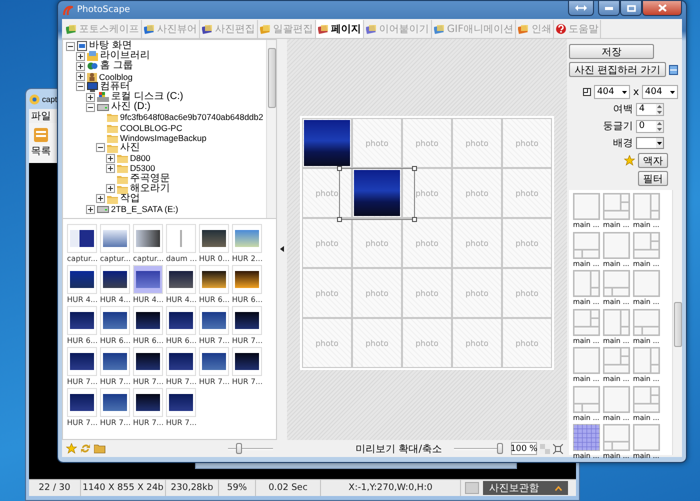 The height and width of the screenshot is (501, 700). What do you see at coordinates (163, 137) in the screenshot?
I see `tree-item: WindowsImageBackup` at bounding box center [163, 137].